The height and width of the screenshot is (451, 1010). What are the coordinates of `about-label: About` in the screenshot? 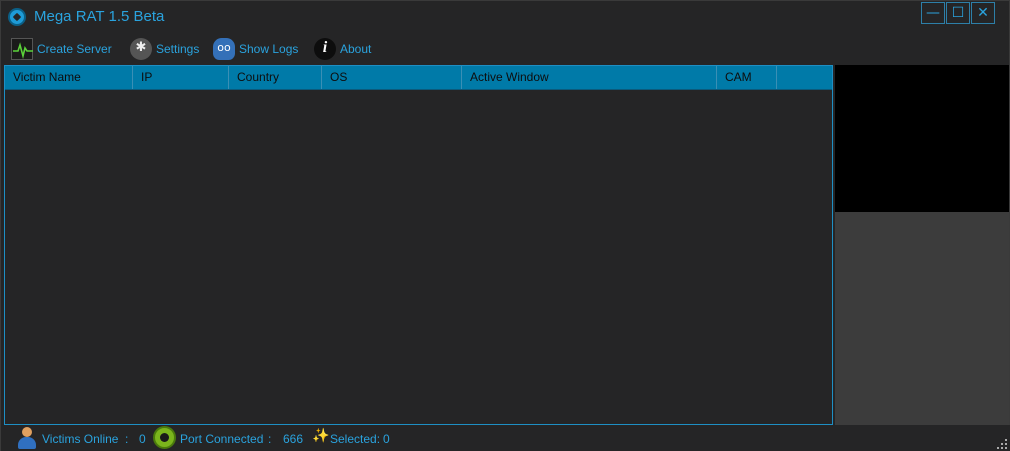 It's located at (356, 49).